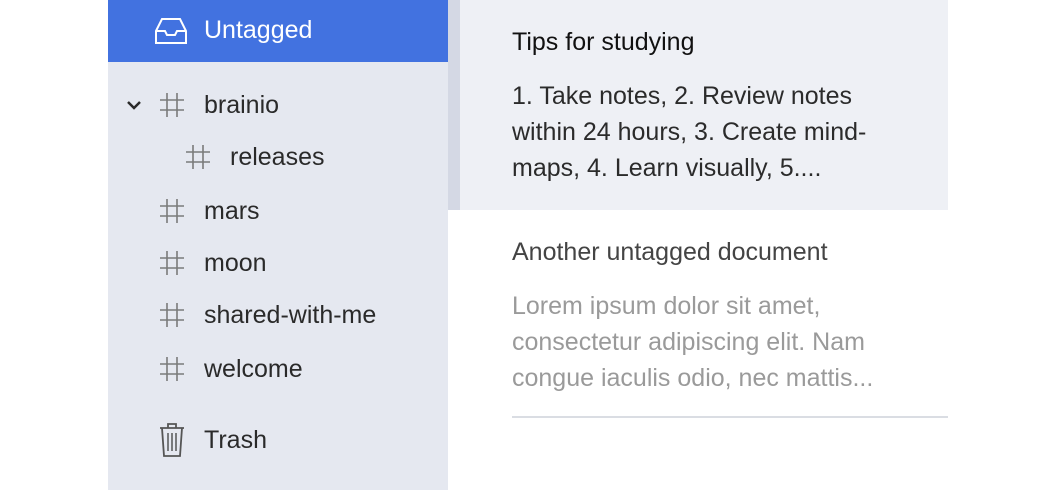 The image size is (1056, 490). Describe the element at coordinates (670, 252) in the screenshot. I see `document-title: Another untagged document` at that location.